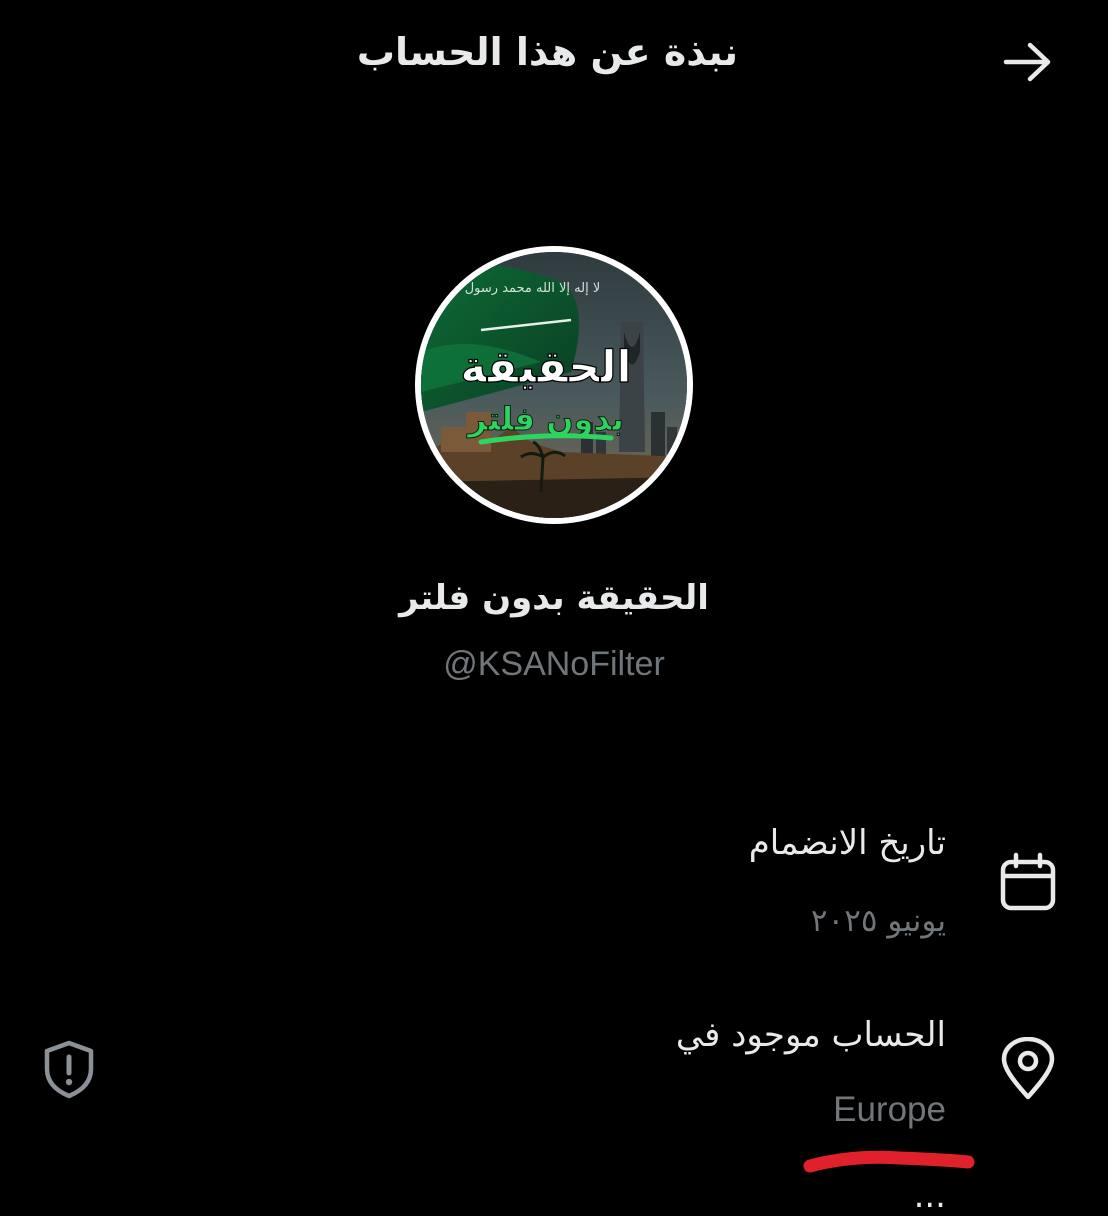  I want to click on joined-label: تاريخ الانضمام, so click(847, 843).